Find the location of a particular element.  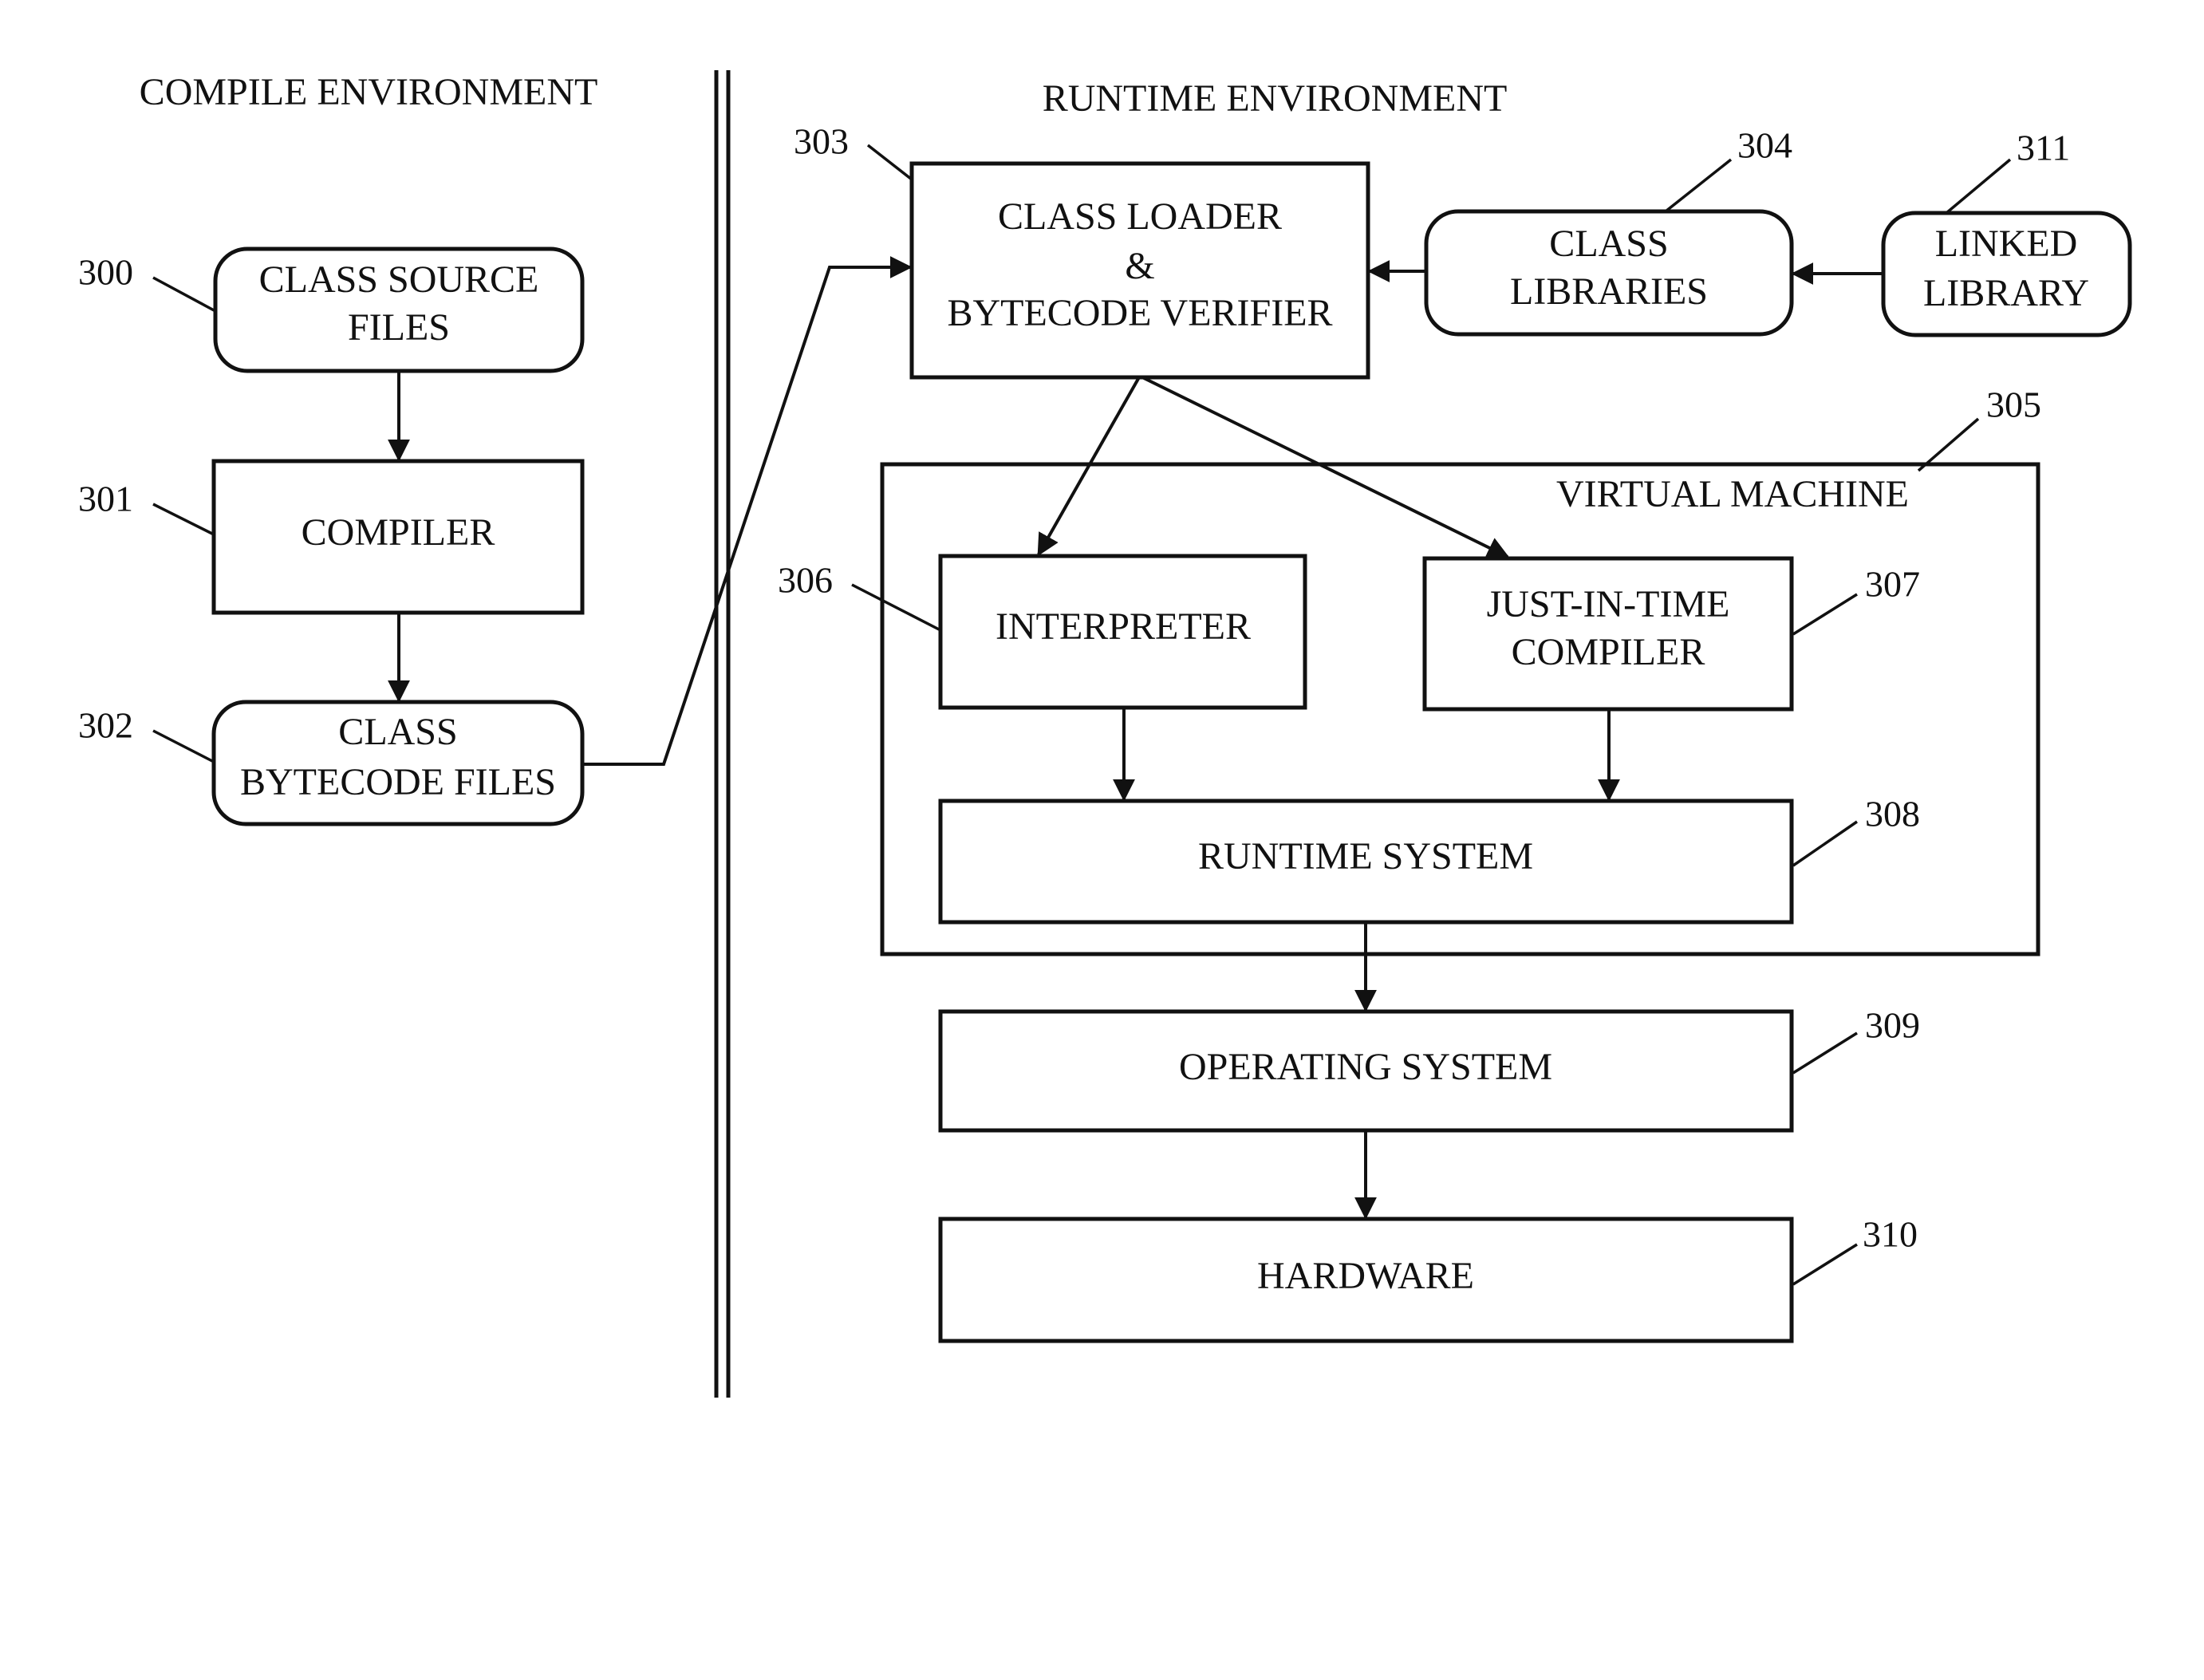

environment-divider is located at coordinates (723, 734).